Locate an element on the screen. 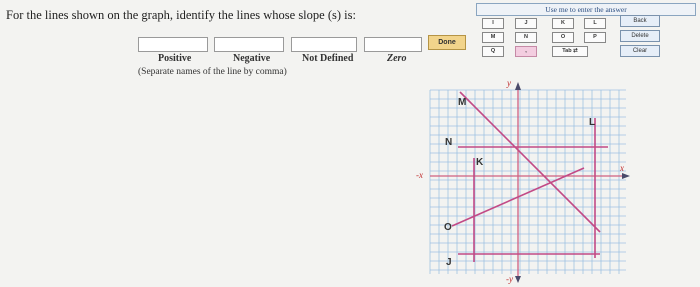 Image resolution: width=700 pixels, height=287 pixels. line-label-n: N is located at coordinates (449, 142).